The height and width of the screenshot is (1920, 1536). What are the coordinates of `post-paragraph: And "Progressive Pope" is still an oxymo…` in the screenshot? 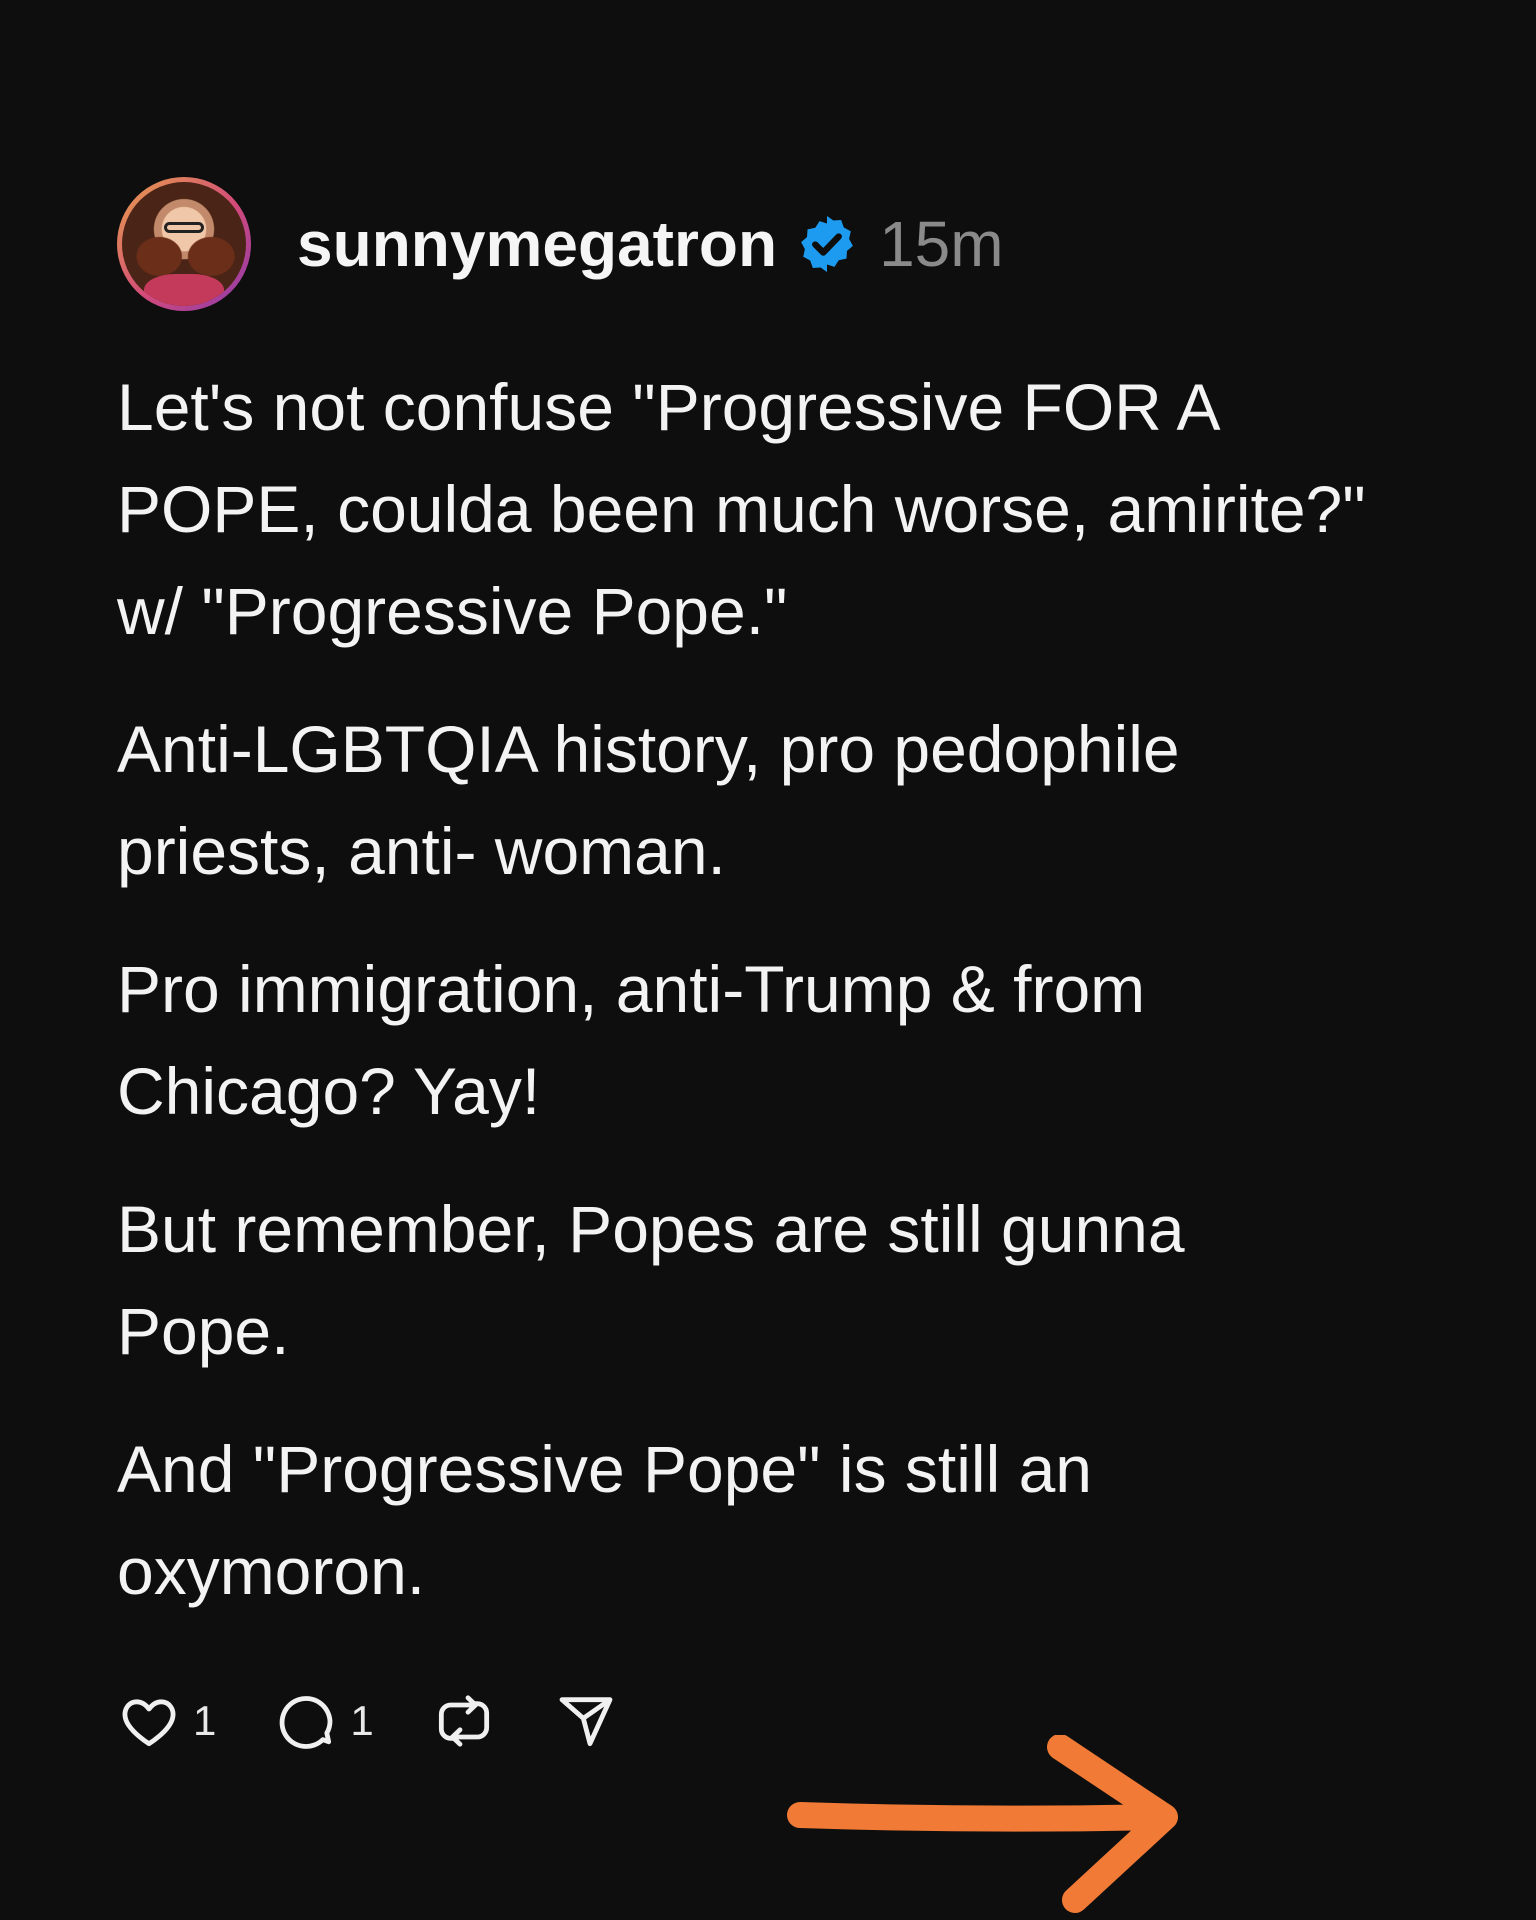 It's located at (604, 1520).